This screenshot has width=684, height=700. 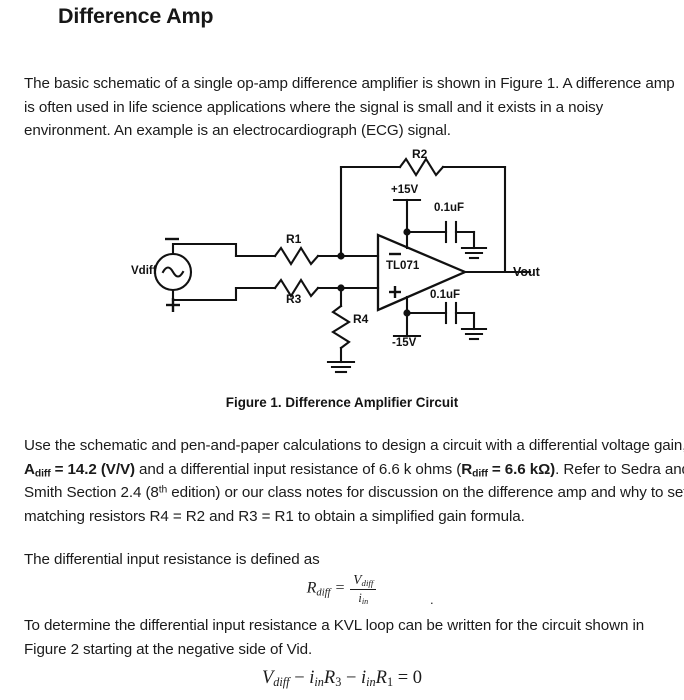 I want to click on eq-rdiff-equals: =, so click(x=340, y=588).